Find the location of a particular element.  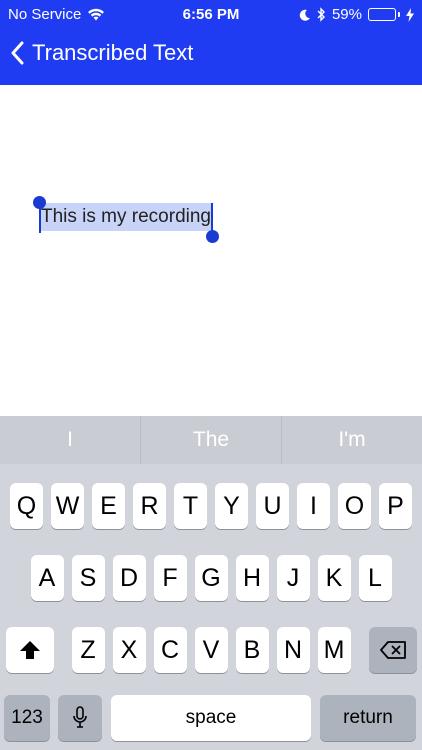

shift-key is located at coordinates (29, 650).